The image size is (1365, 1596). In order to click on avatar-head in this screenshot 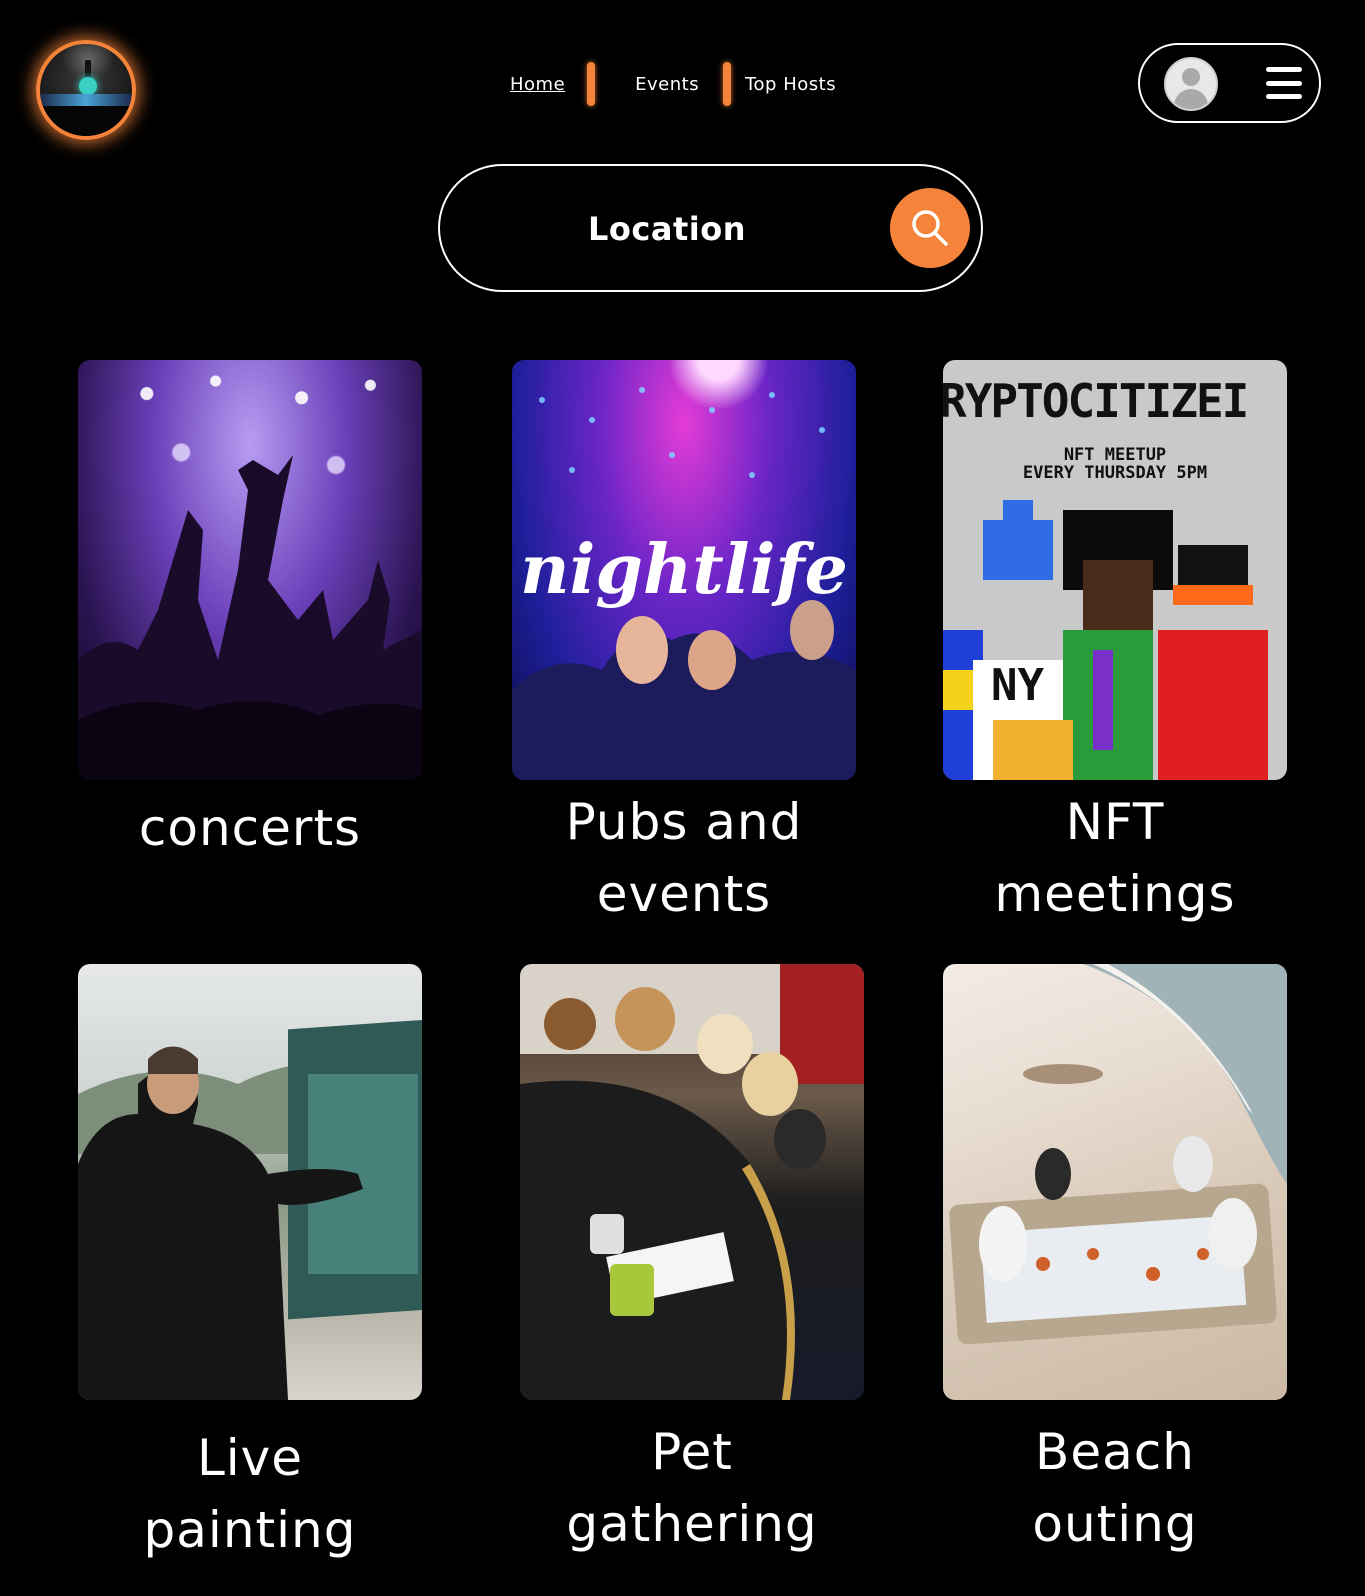, I will do `click(1191, 77)`.